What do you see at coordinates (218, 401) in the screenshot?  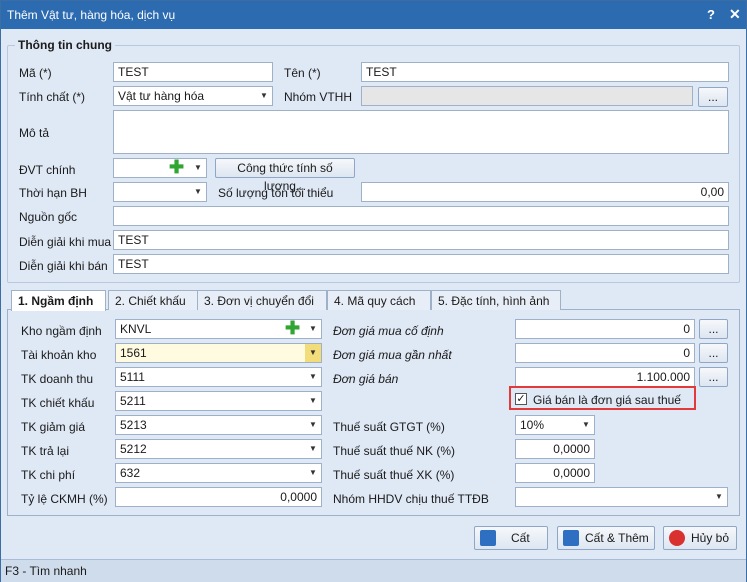 I see `discount-acc-select: 5211 ▼` at bounding box center [218, 401].